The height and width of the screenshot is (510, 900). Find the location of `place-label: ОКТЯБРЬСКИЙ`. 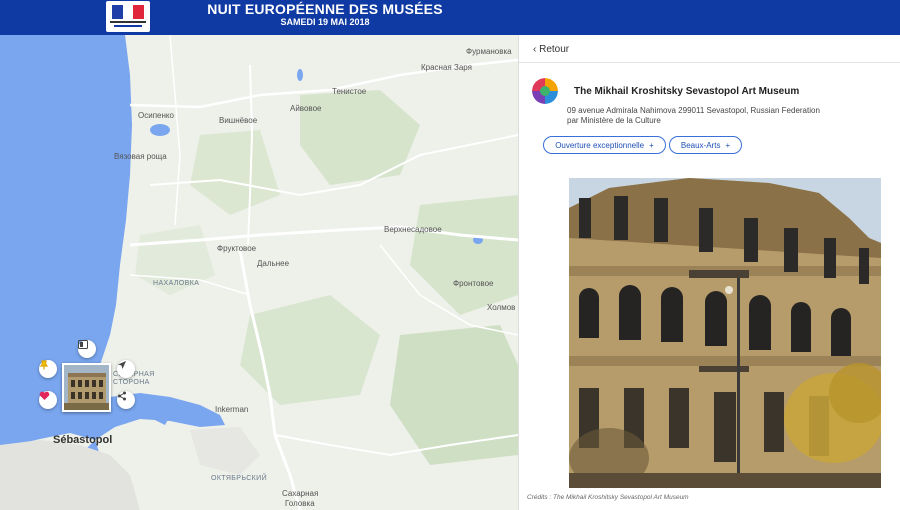

place-label: ОКТЯБРЬСКИЙ is located at coordinates (239, 478).